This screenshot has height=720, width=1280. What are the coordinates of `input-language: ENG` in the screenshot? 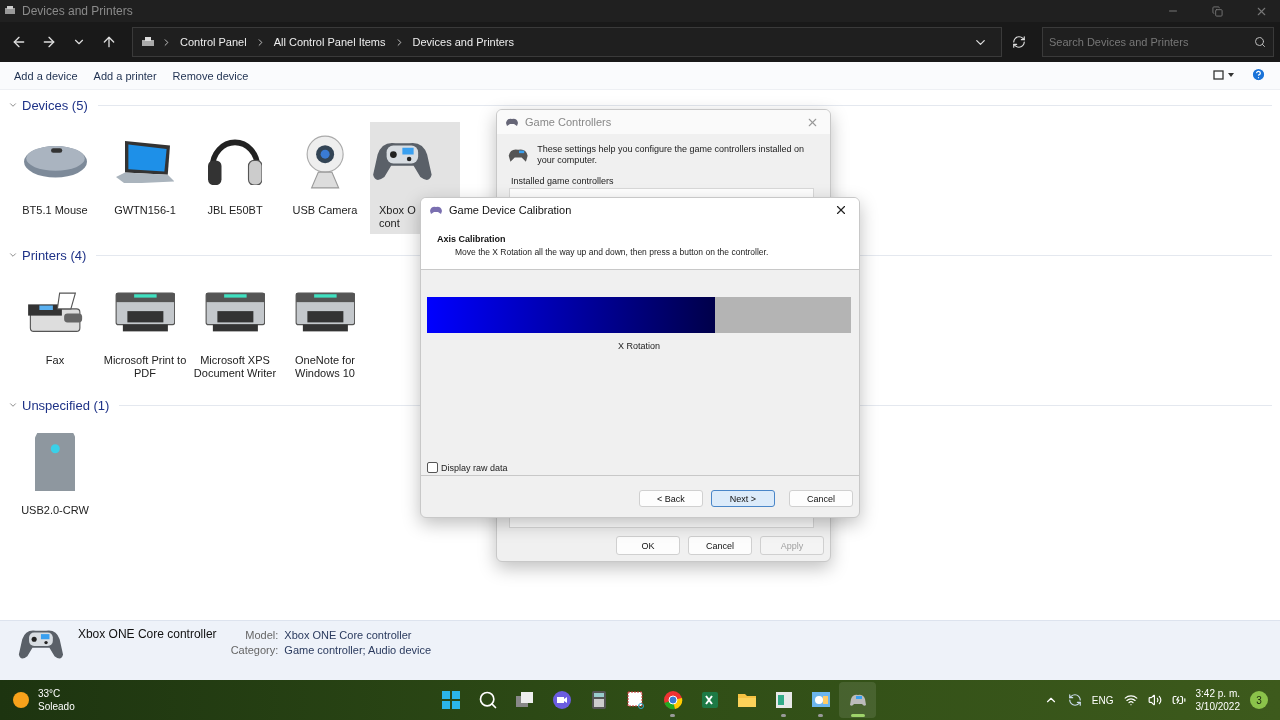 It's located at (1102, 700).